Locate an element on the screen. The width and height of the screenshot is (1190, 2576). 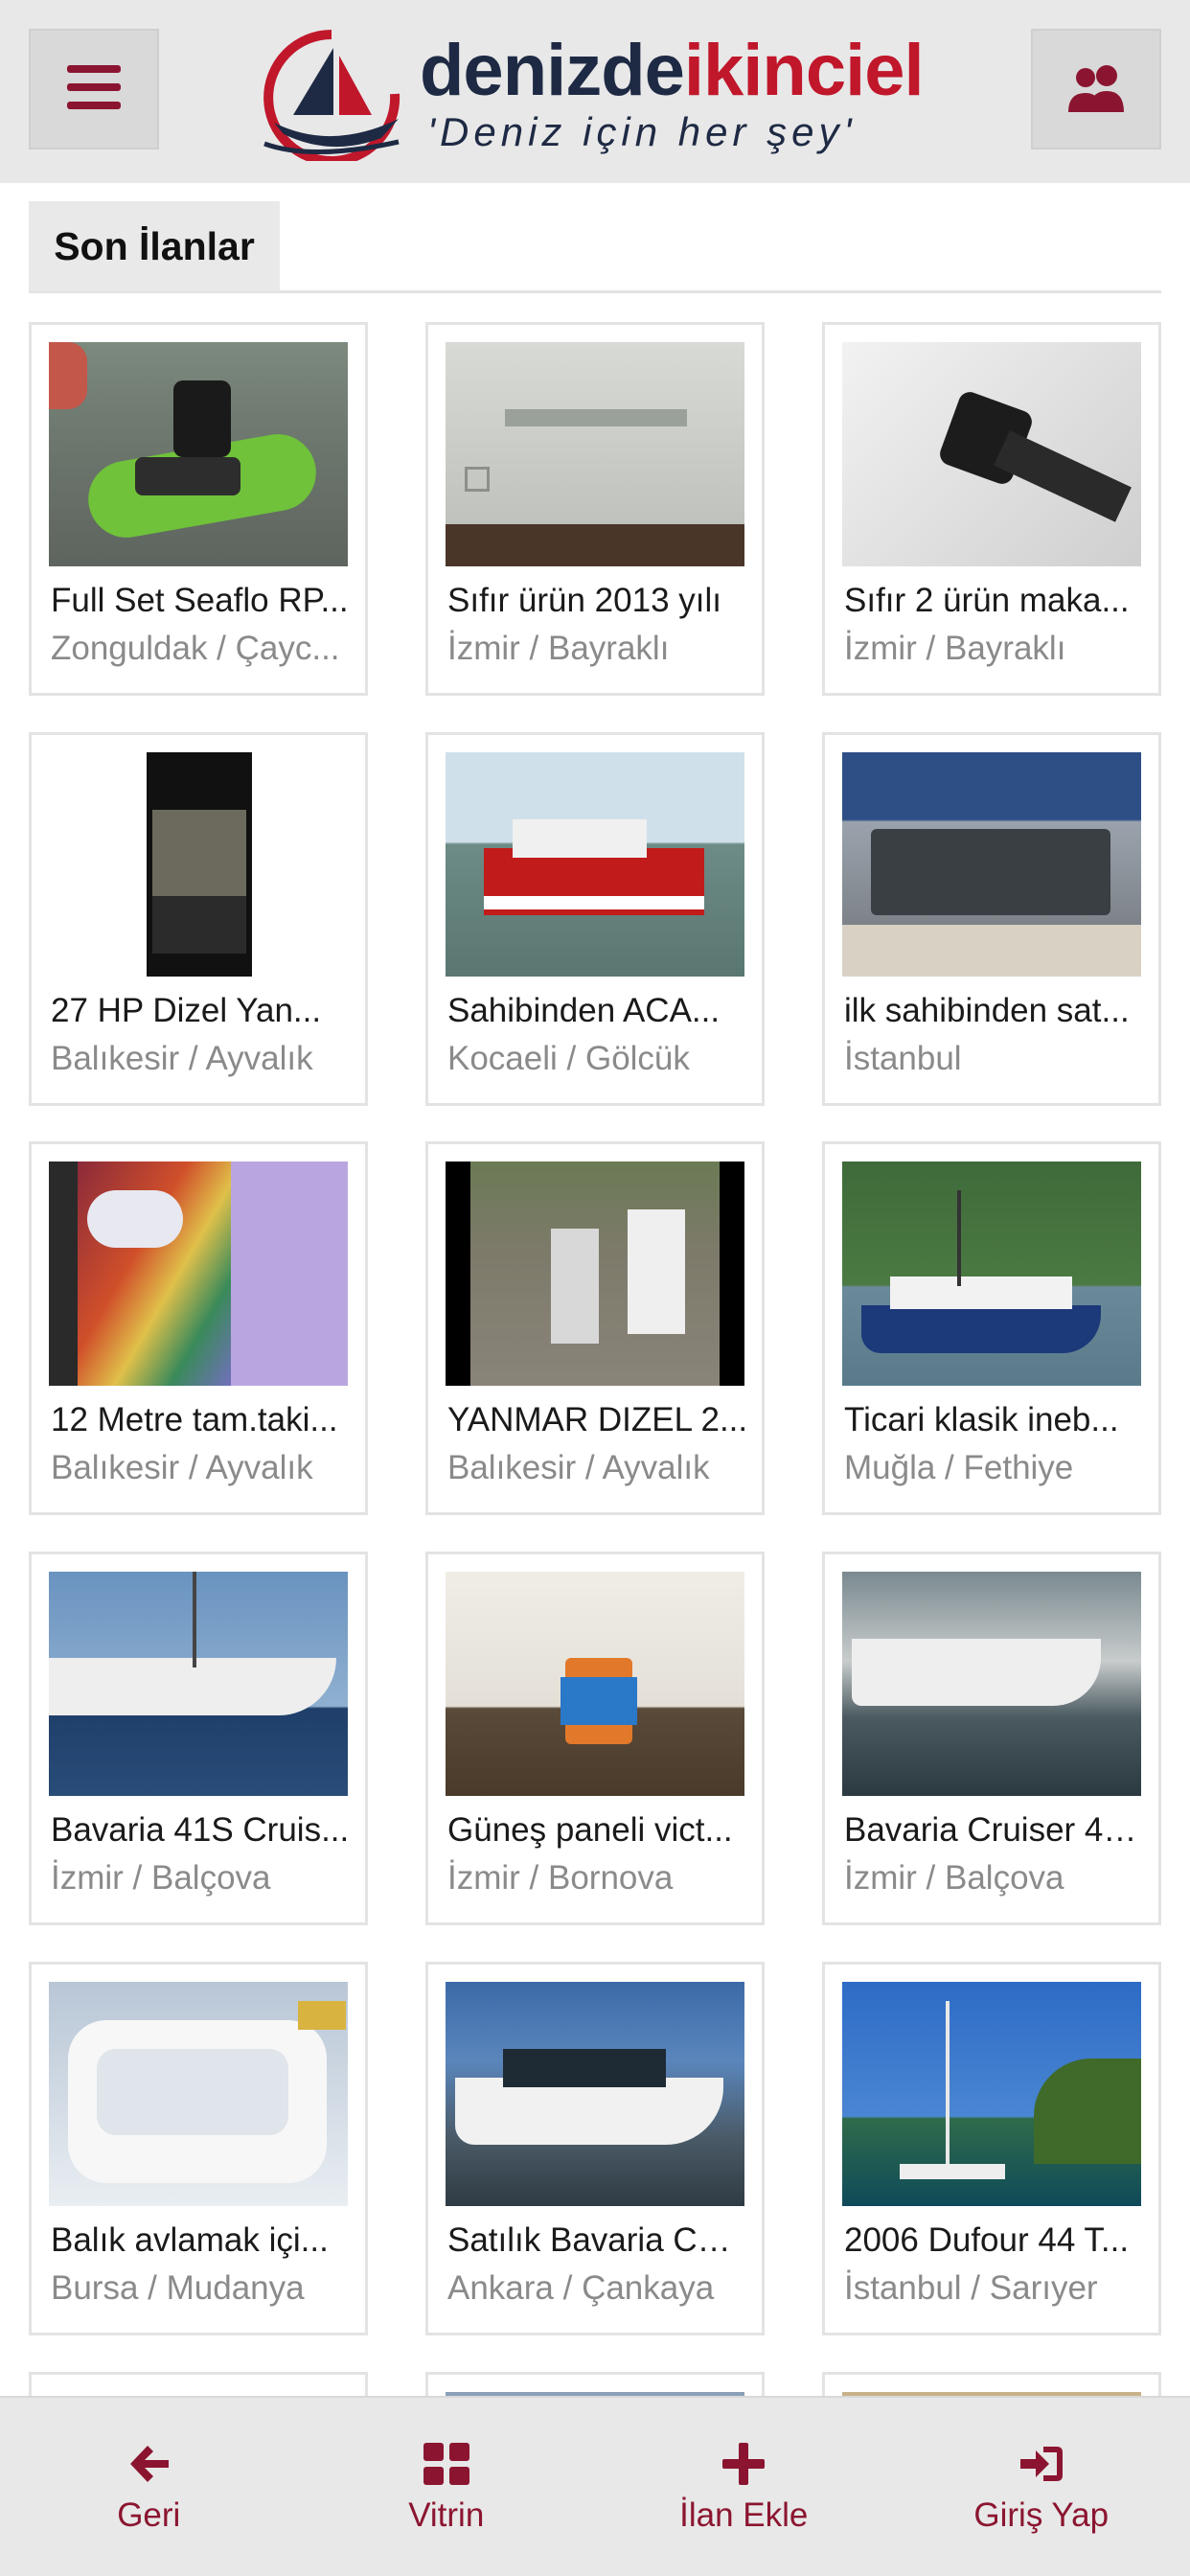
arrow-left-icon is located at coordinates (148, 2464).